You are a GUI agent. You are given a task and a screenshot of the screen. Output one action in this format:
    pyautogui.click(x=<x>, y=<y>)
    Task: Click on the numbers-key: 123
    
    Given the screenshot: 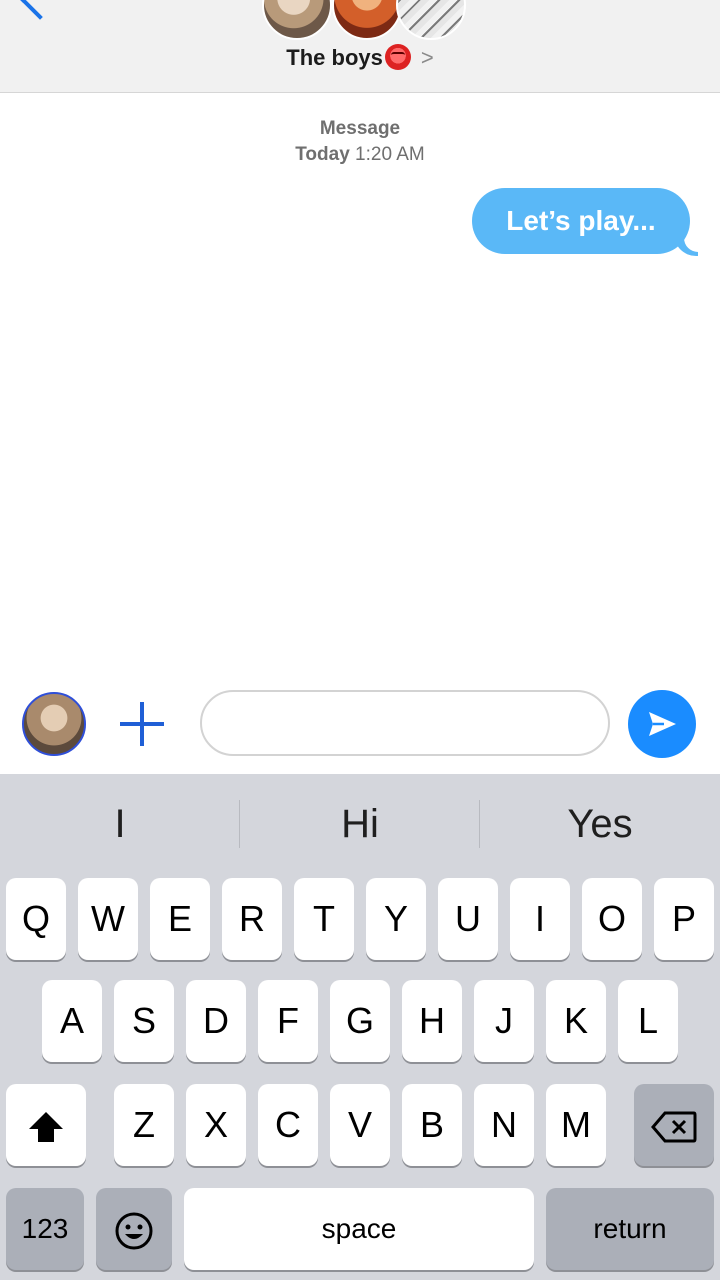 What is the action you would take?
    pyautogui.click(x=45, y=1229)
    